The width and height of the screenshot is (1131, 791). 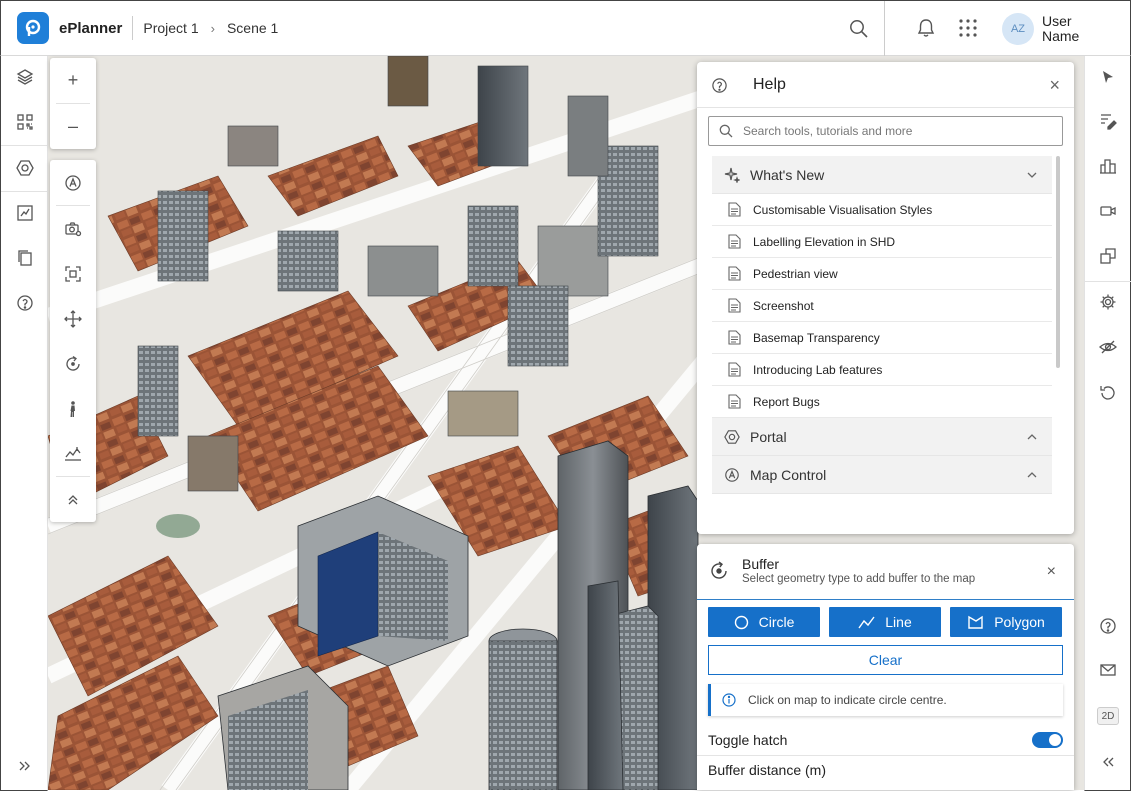 I want to click on camera-gear-icon, so click(x=73, y=228).